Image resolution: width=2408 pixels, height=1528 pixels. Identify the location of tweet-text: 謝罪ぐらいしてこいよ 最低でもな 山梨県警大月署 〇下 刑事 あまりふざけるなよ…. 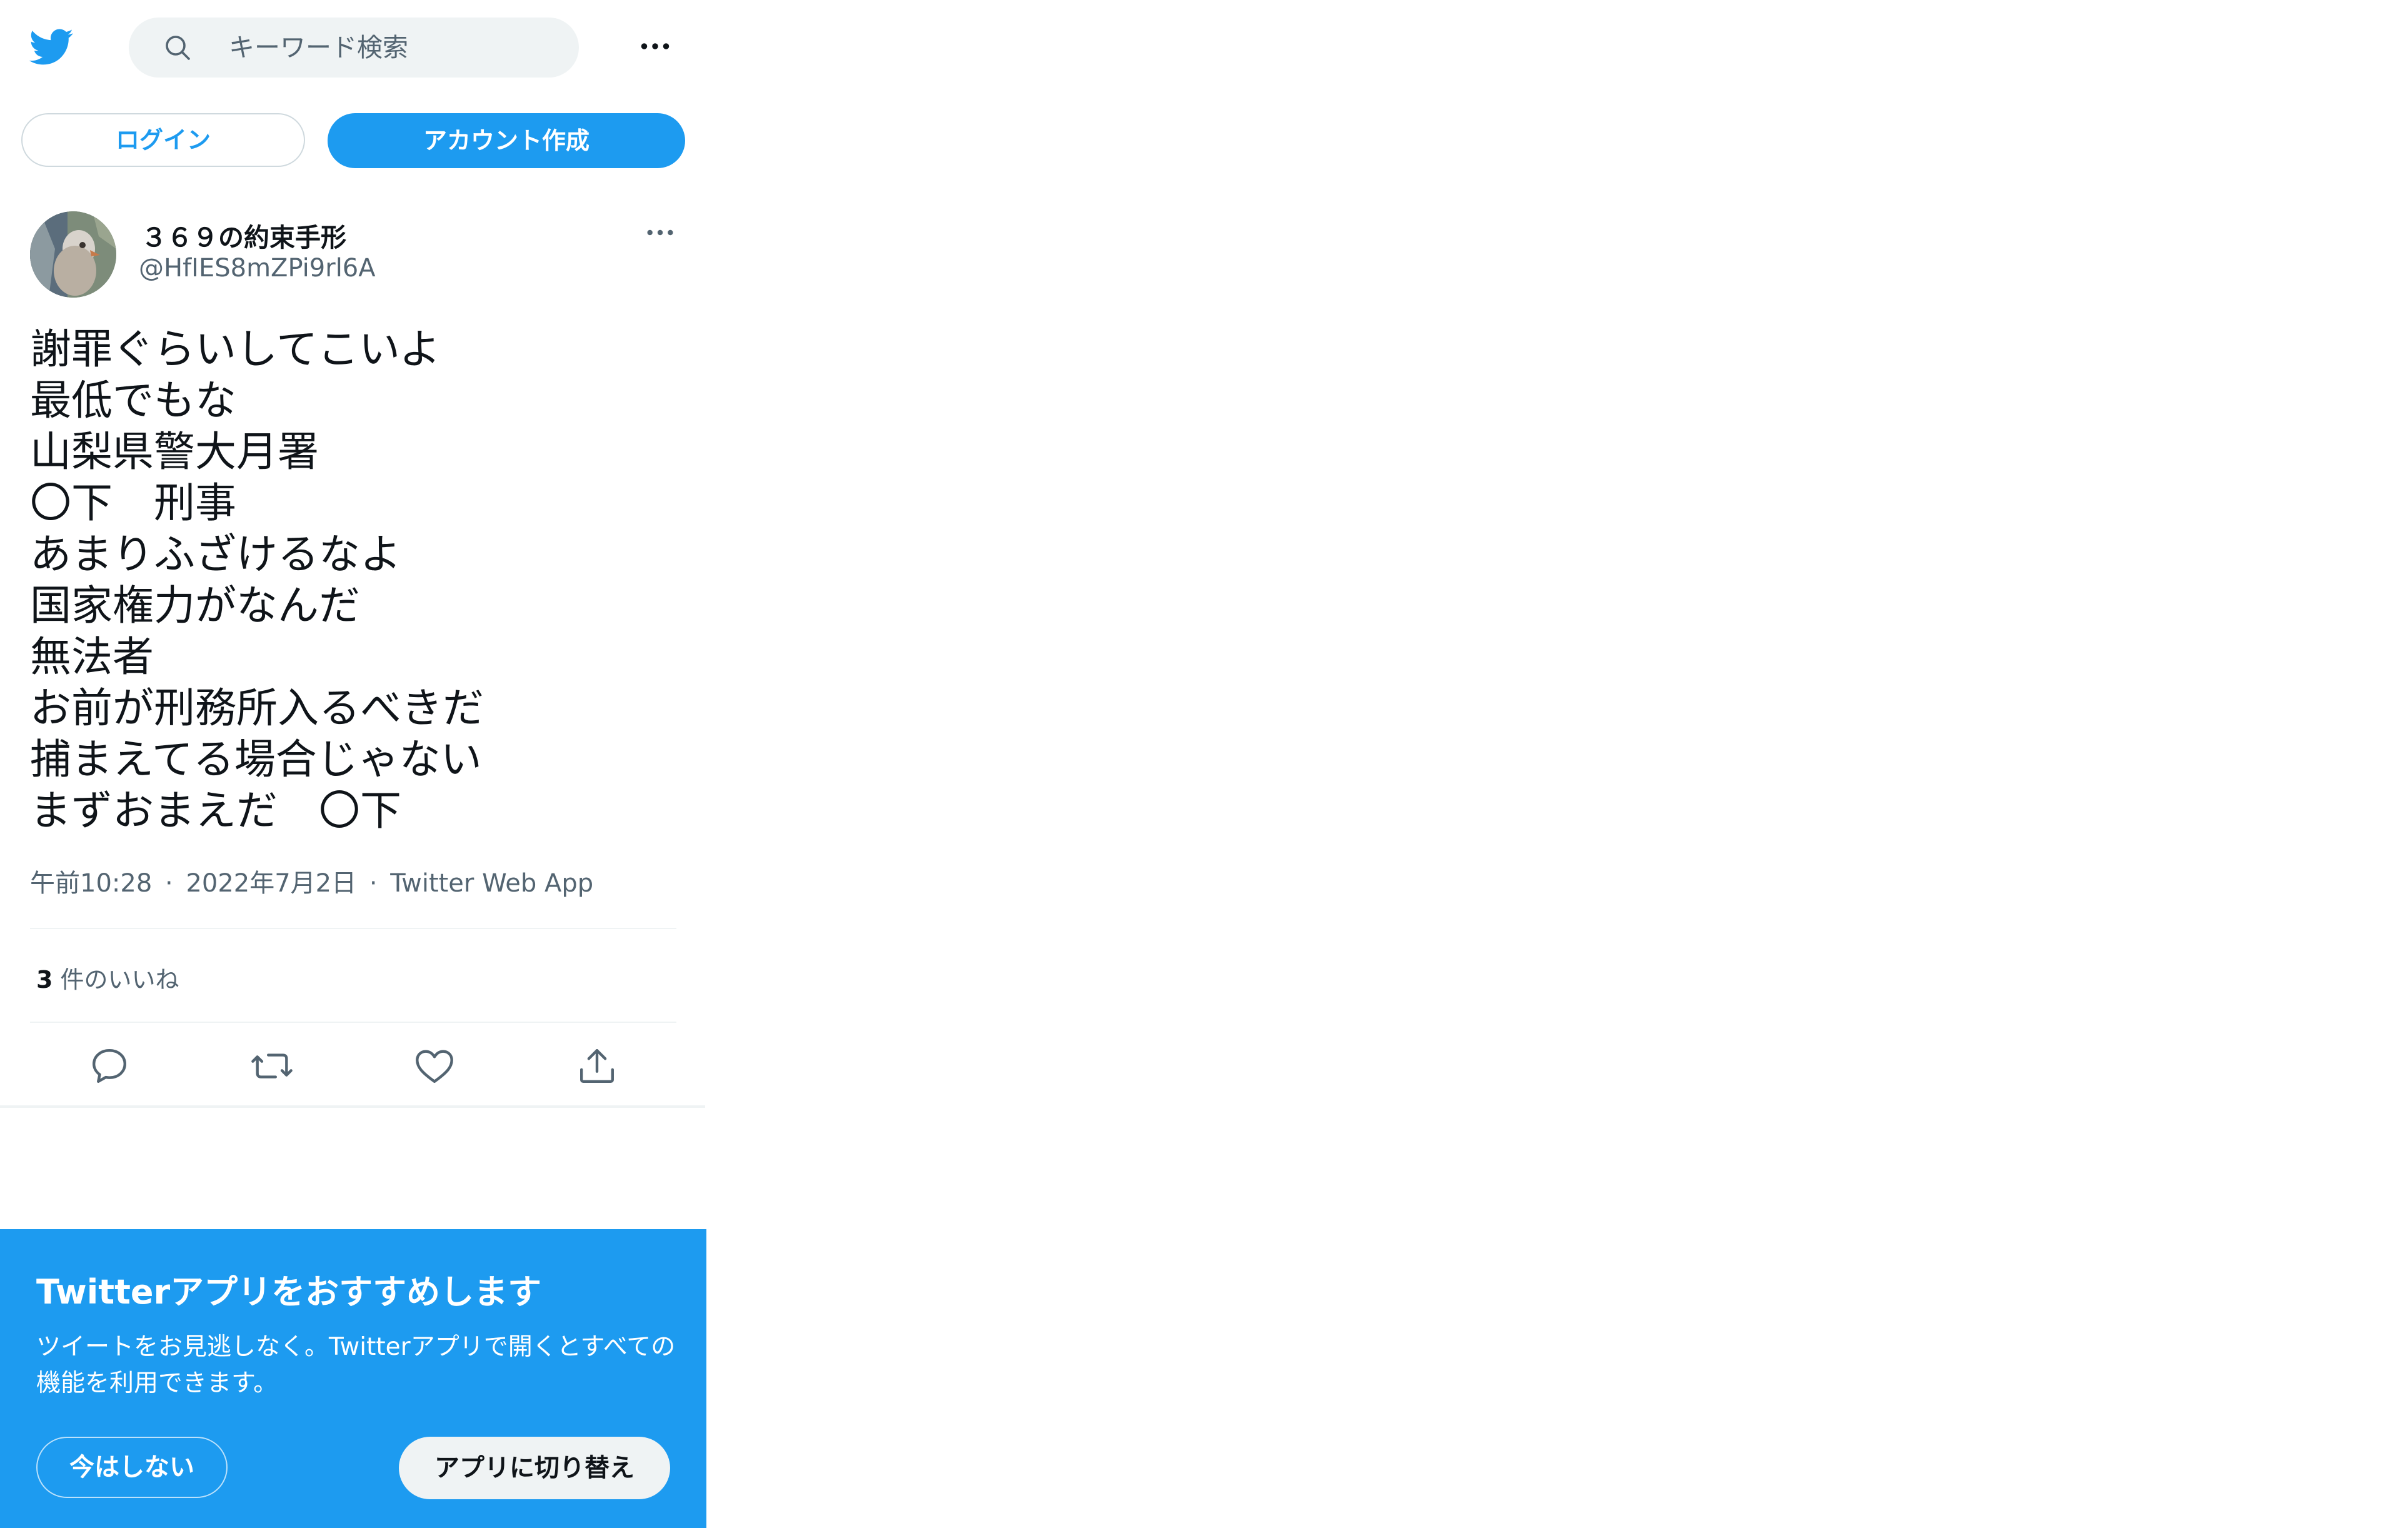
(257, 580).